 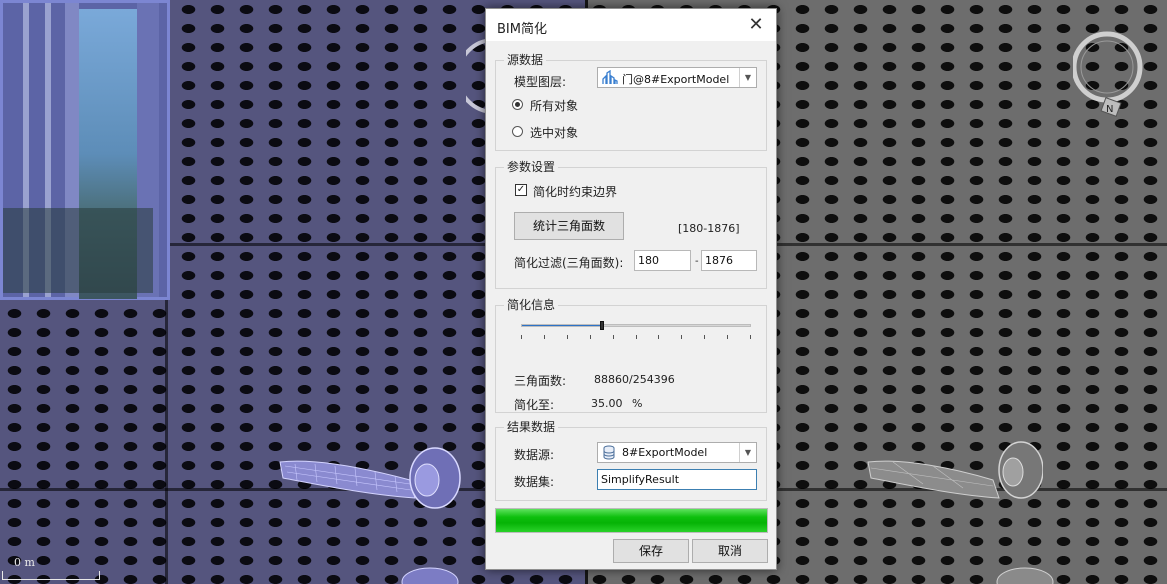 What do you see at coordinates (522, 29) in the screenshot?
I see `dialog-title: BIM简化` at bounding box center [522, 29].